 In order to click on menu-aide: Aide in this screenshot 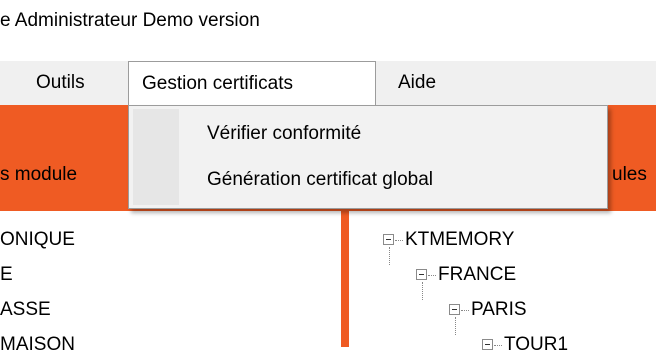, I will do `click(417, 83)`.